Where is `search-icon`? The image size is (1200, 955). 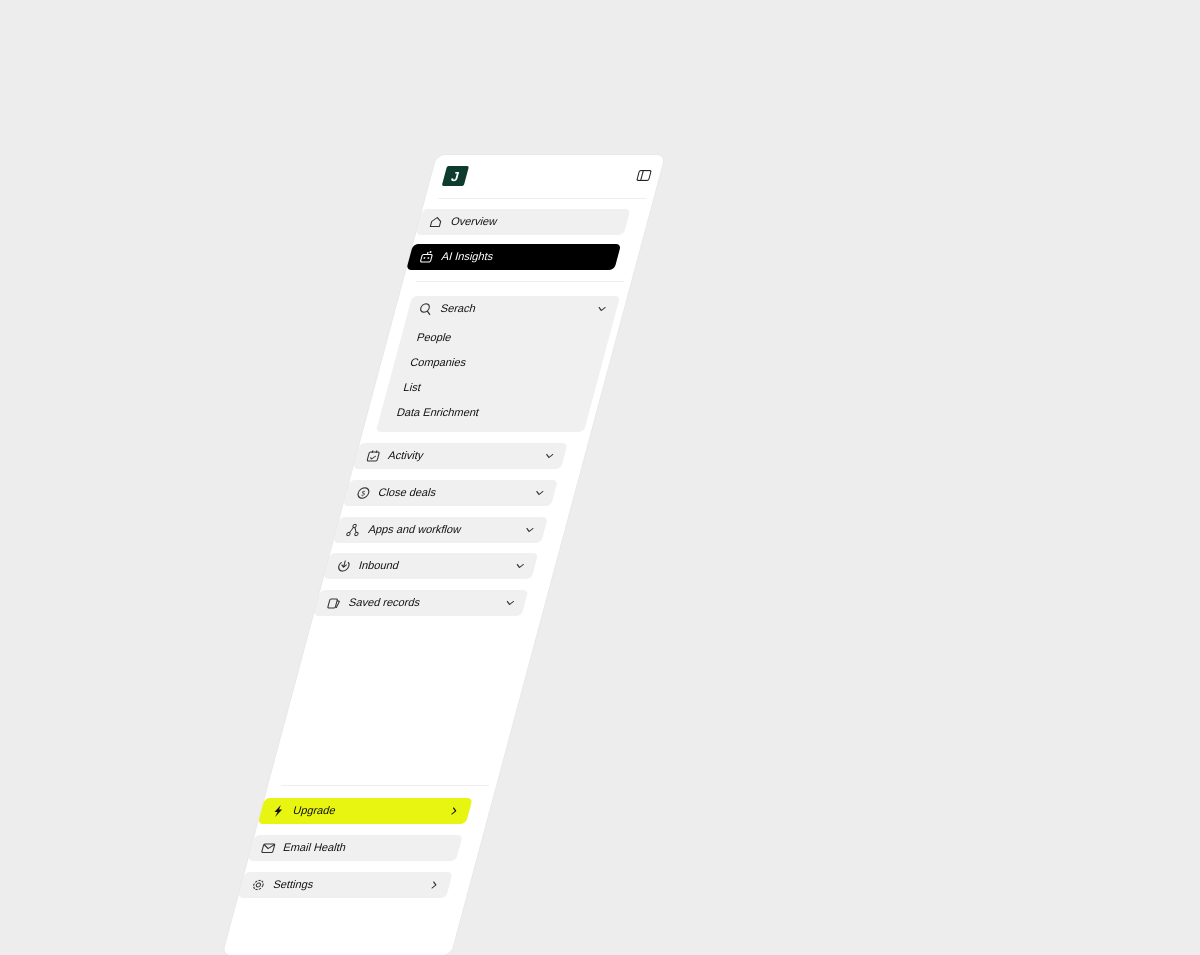
search-icon is located at coordinates (426, 309).